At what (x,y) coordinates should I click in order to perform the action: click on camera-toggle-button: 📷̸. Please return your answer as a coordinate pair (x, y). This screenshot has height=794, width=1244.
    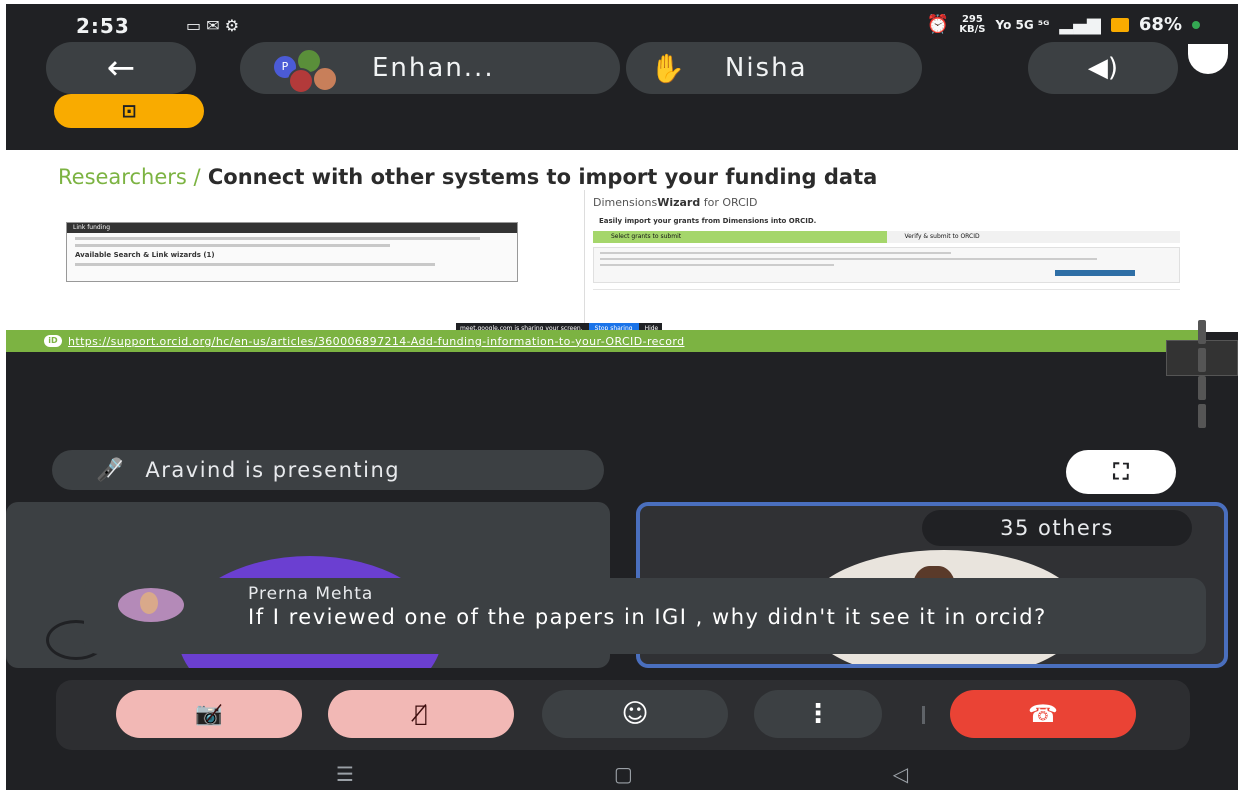
    Looking at the image, I should click on (209, 714).